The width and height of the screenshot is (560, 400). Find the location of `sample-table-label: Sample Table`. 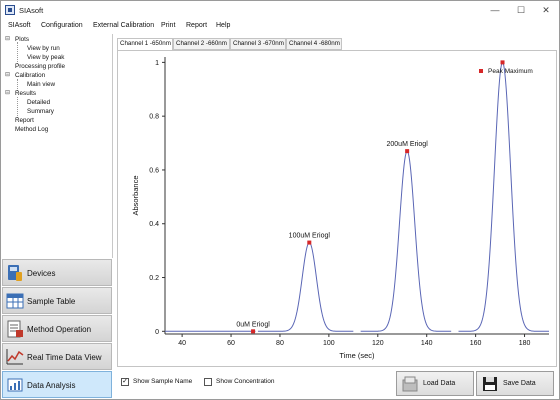

sample-table-label: Sample Table is located at coordinates (51, 301).